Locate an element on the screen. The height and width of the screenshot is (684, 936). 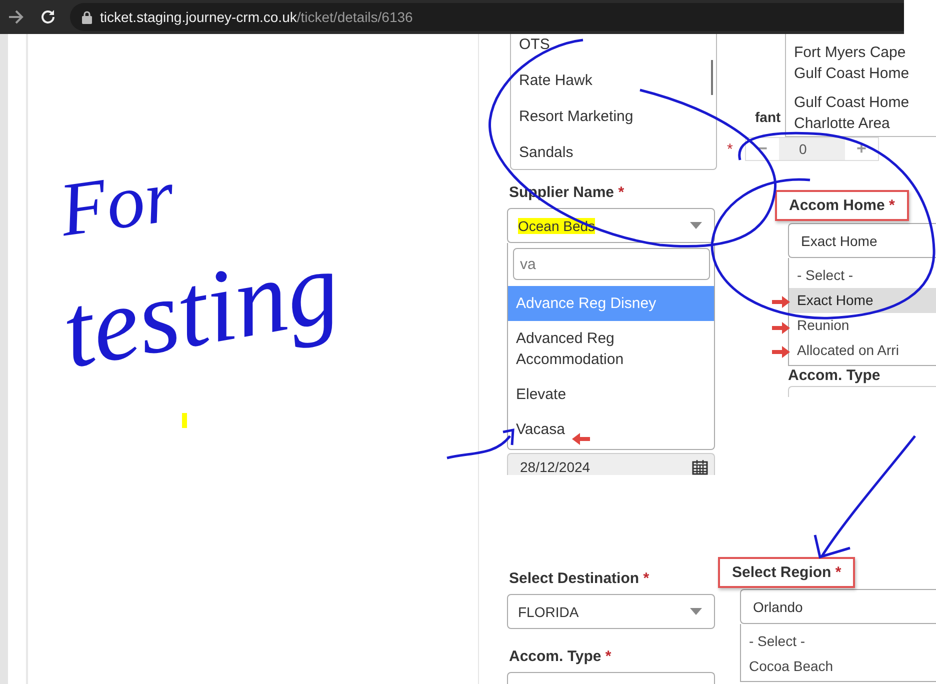
list-option: Fort Myers Cape Gulf Coast Home is located at coordinates (865, 63).